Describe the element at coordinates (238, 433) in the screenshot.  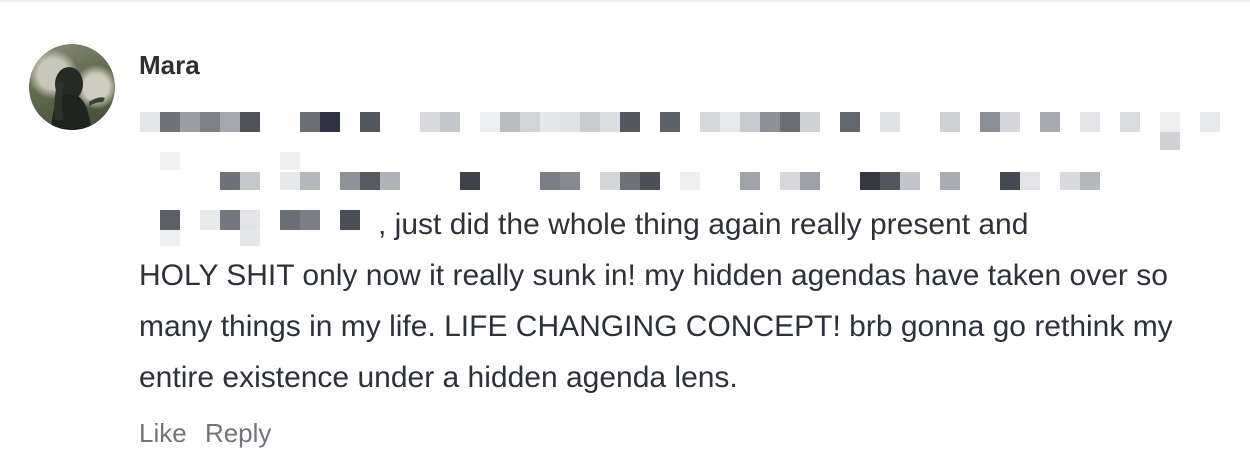
I see `reply-button: Reply` at that location.